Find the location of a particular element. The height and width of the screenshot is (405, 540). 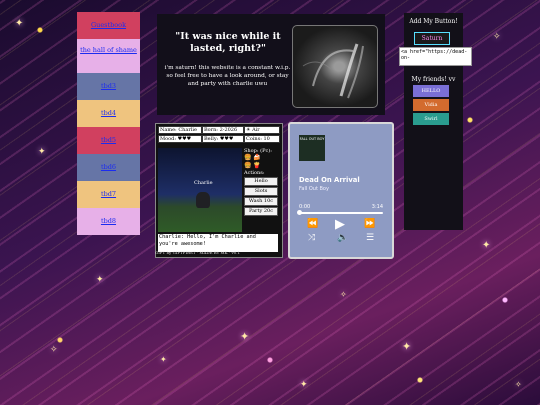

my-site-button: Saturn is located at coordinates (432, 38).